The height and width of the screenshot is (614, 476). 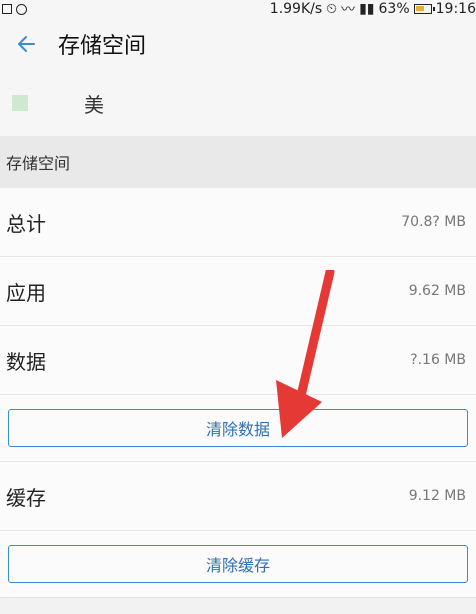 I want to click on signal-icon: ▮▮, so click(x=367, y=9).